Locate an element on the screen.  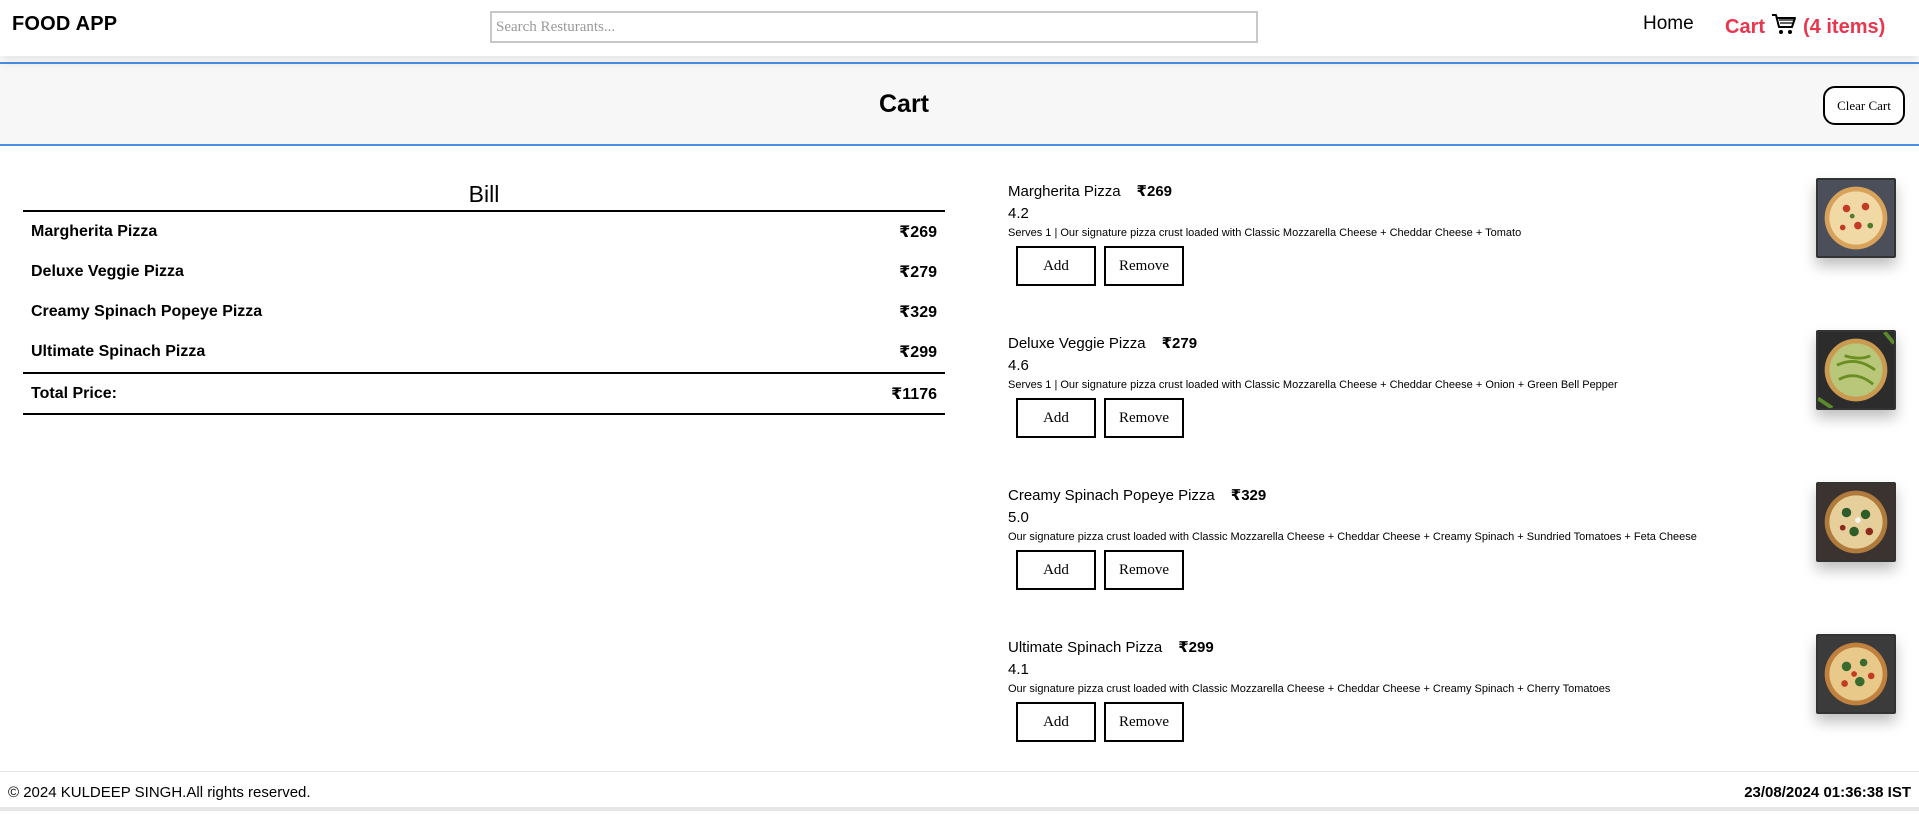
bill-row: Margherita Pizza ₹269 is located at coordinates (484, 232).